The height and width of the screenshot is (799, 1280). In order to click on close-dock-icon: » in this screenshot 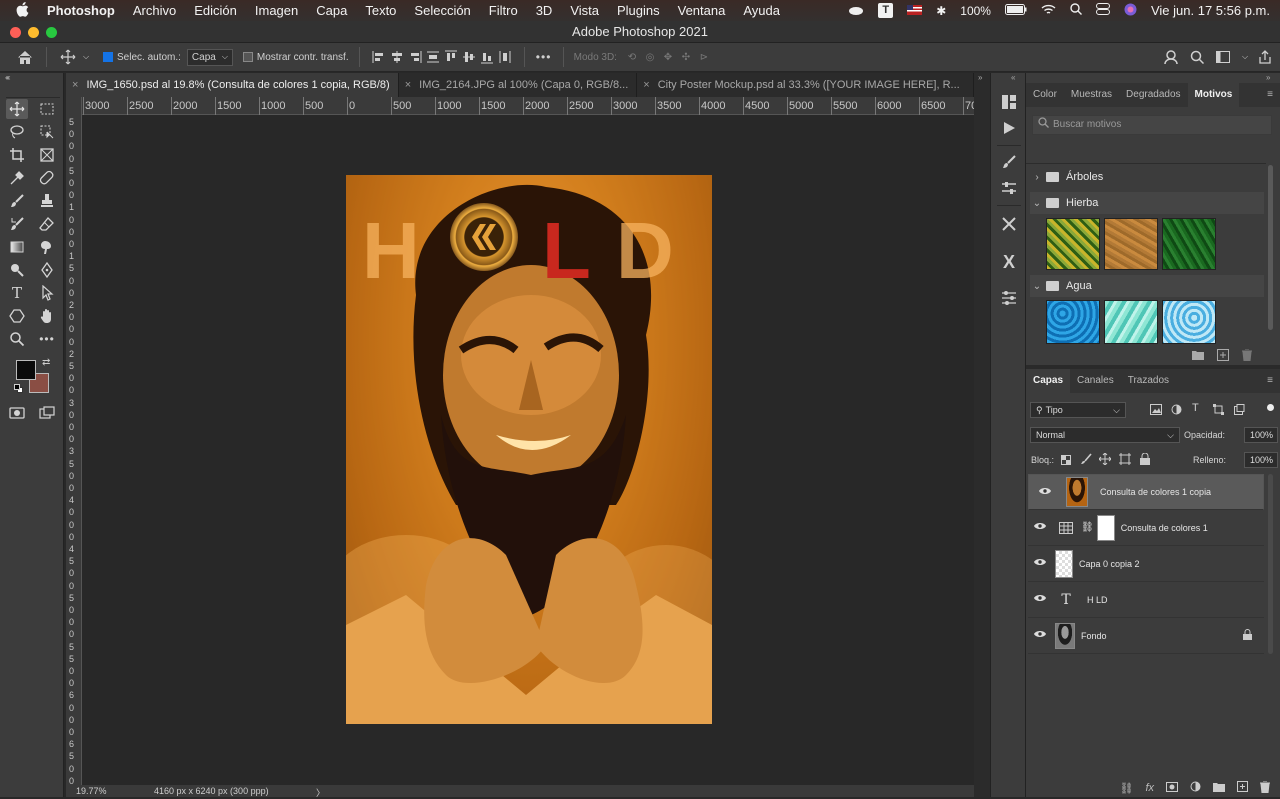, I will do `click(1268, 77)`.